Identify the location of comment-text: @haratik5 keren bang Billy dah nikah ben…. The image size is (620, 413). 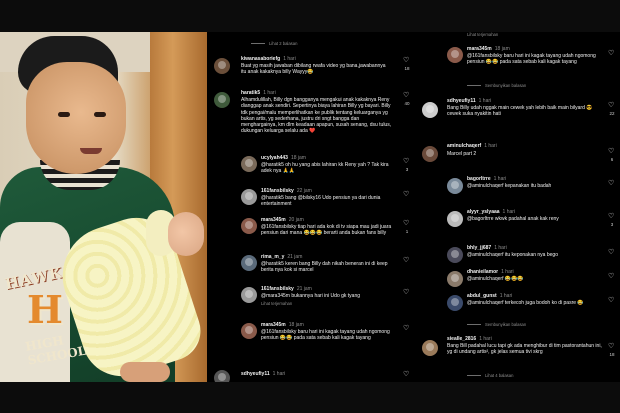
(324, 267).